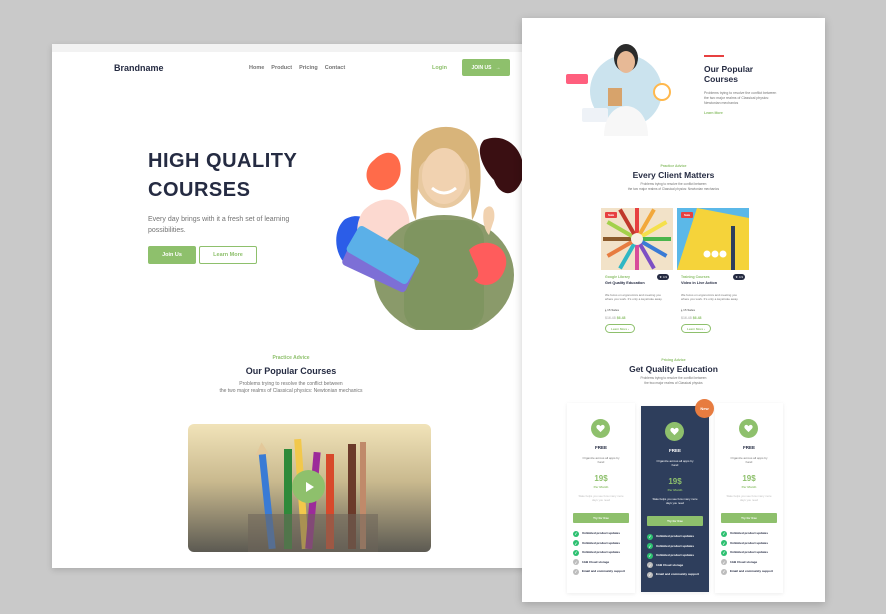 This screenshot has height=614, width=886. Describe the element at coordinates (695, 277) in the screenshot. I see `card-category: Training Courses` at that location.